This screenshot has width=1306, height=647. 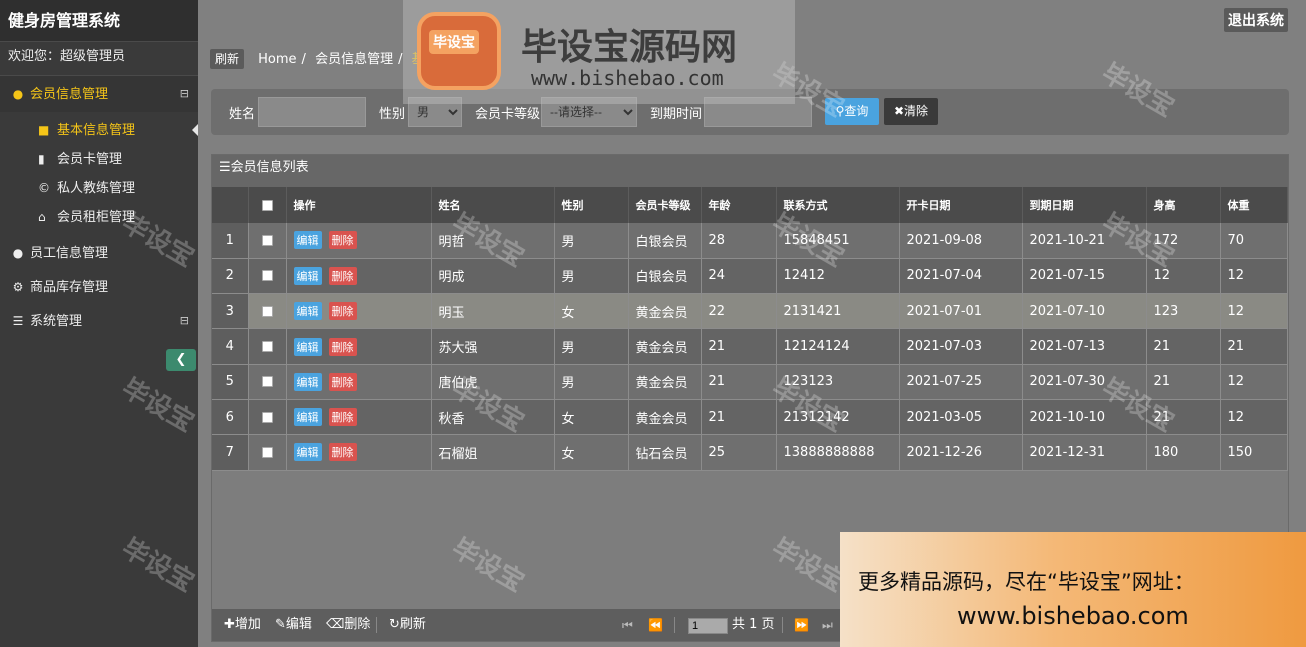 I want to click on cell-start: 2021-07-25, so click(x=961, y=382).